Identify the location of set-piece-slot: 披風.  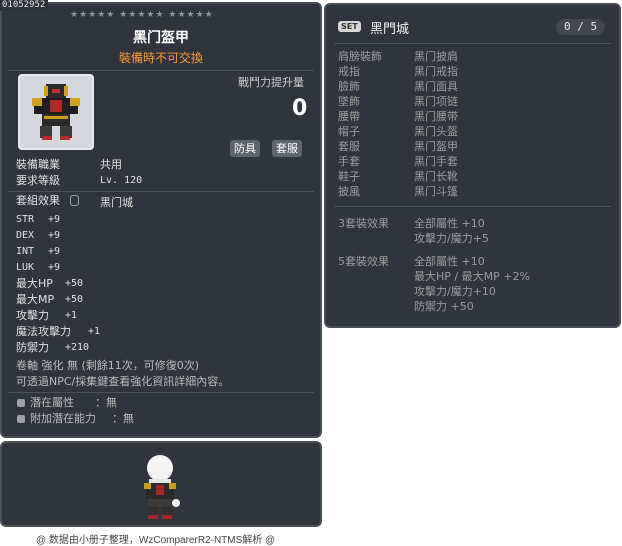
(349, 191).